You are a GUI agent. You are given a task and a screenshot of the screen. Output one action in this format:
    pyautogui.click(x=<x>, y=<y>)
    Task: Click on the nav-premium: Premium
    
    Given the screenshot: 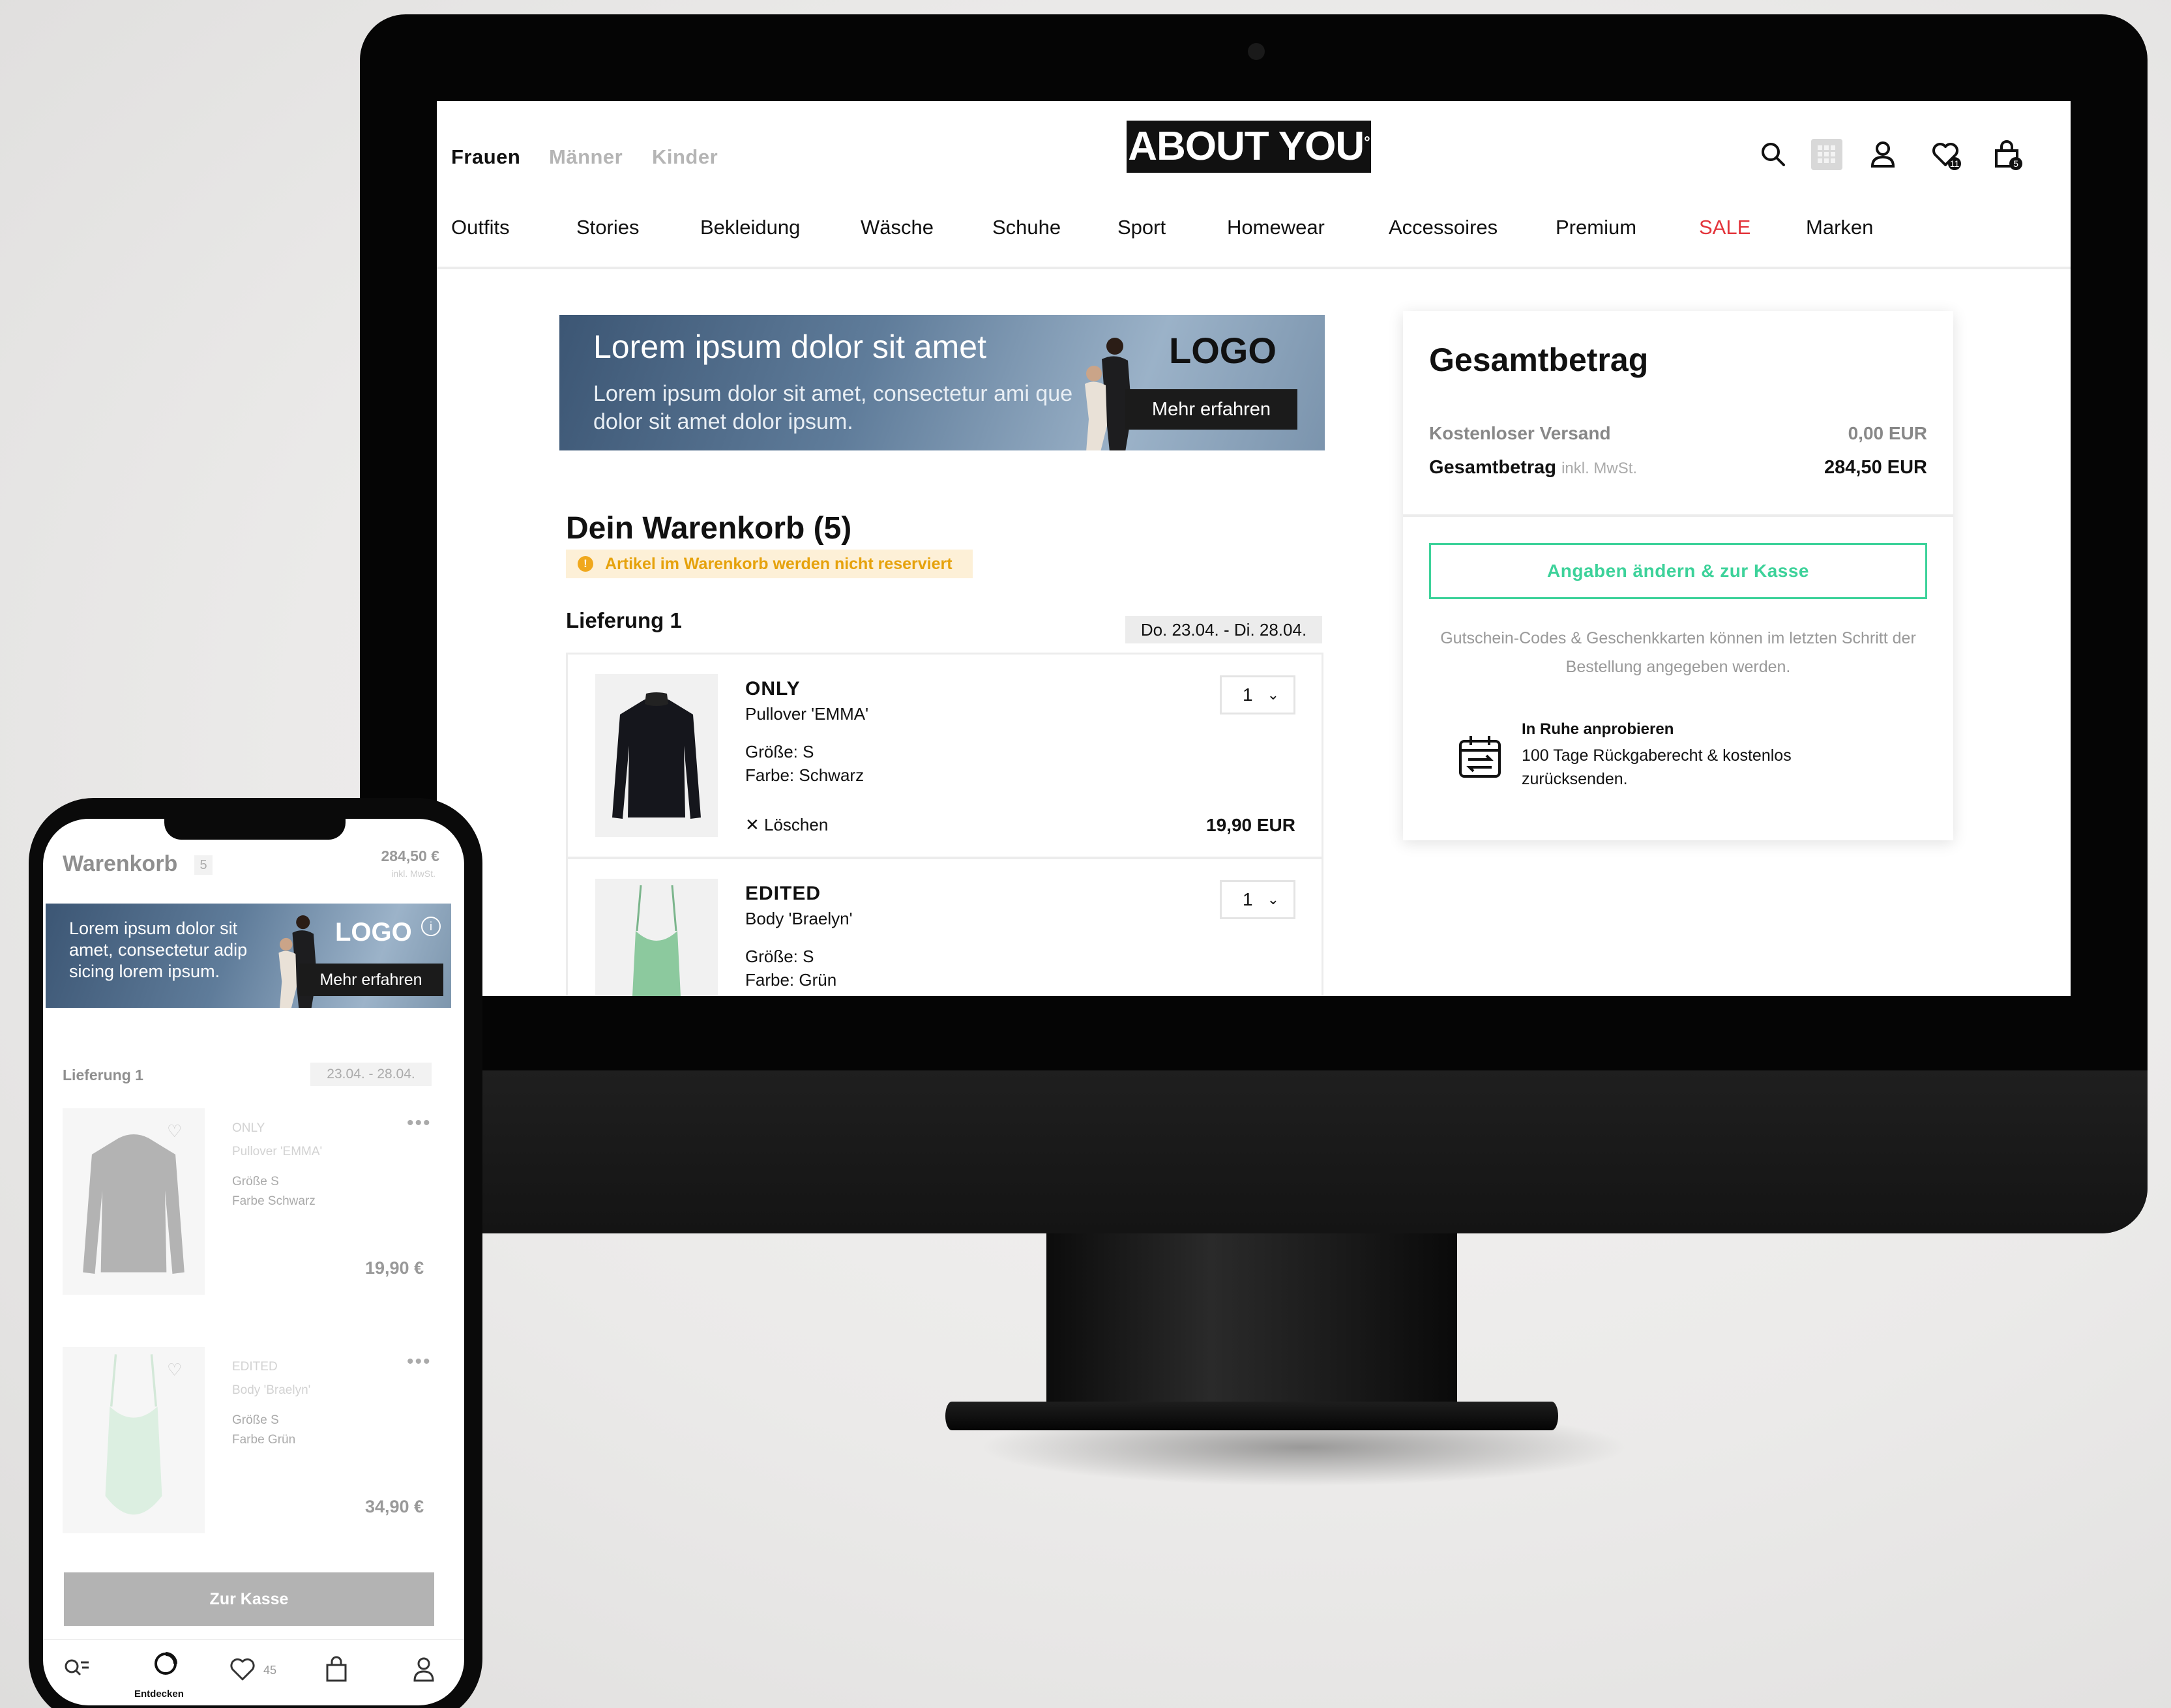 What is the action you would take?
    pyautogui.click(x=1596, y=227)
    